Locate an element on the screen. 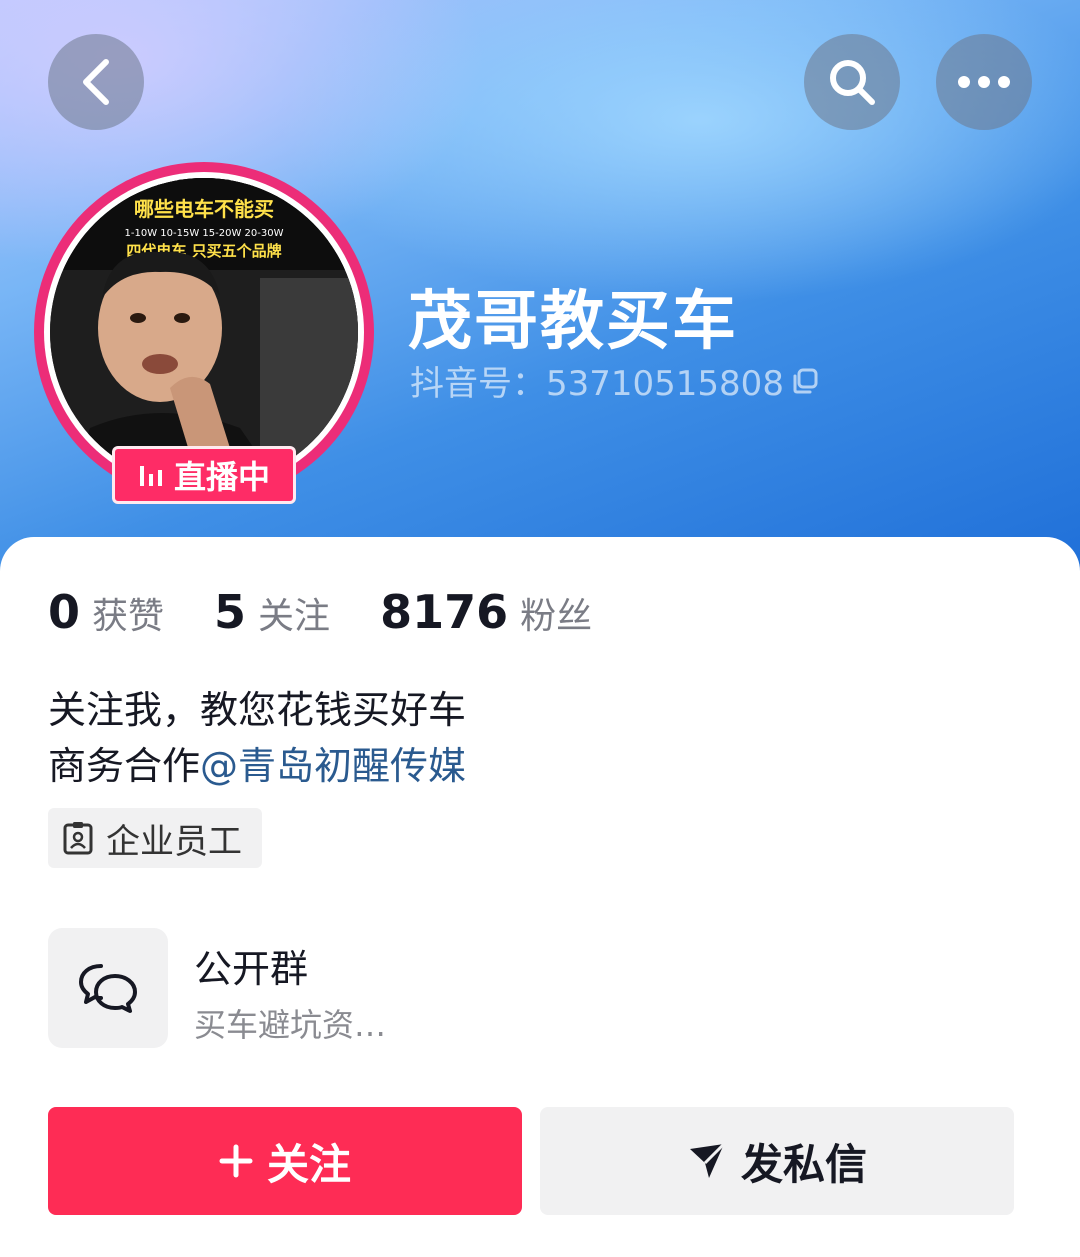 This screenshot has width=1080, height=1257. douyin-id: 抖音号：53710515808 is located at coordinates (615, 380).